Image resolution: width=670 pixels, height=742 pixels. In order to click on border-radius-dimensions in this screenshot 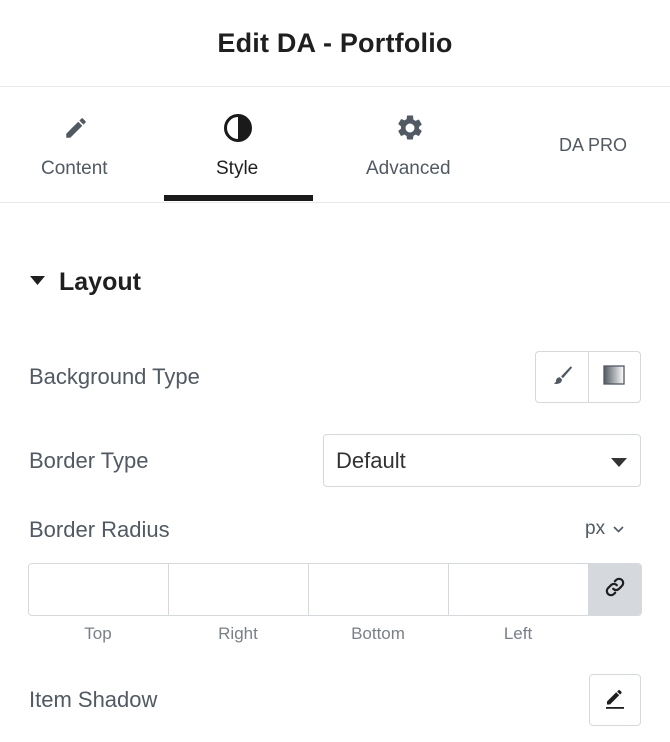, I will do `click(335, 589)`.